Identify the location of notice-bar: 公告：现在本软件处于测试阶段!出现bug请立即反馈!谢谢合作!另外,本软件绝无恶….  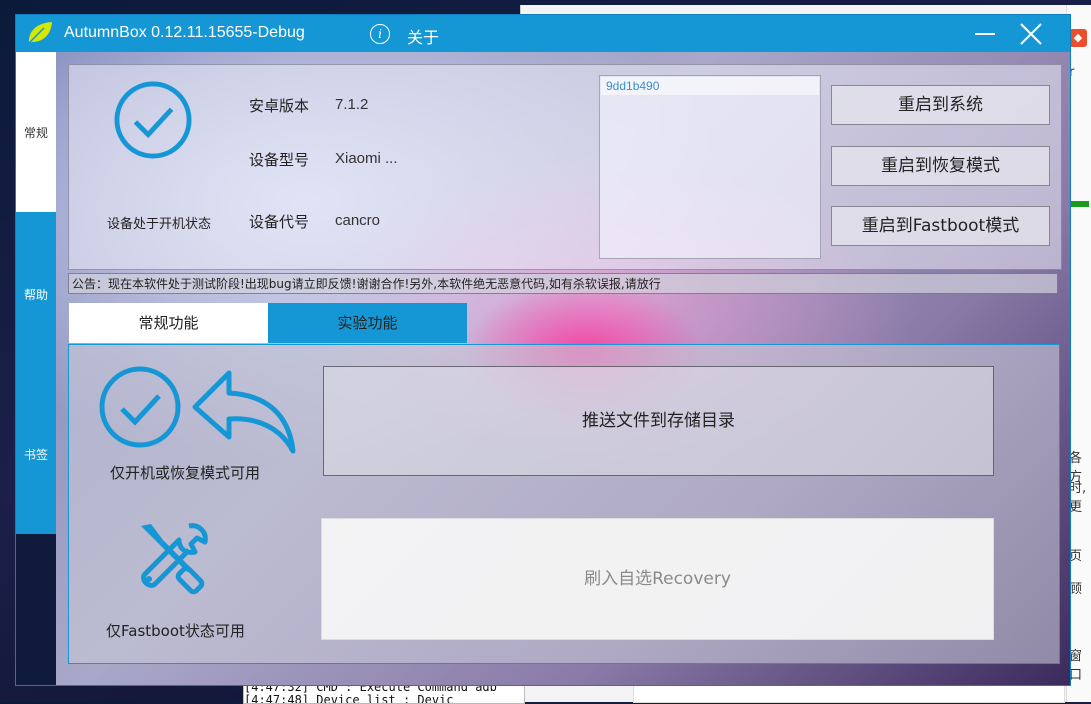
(563, 283).